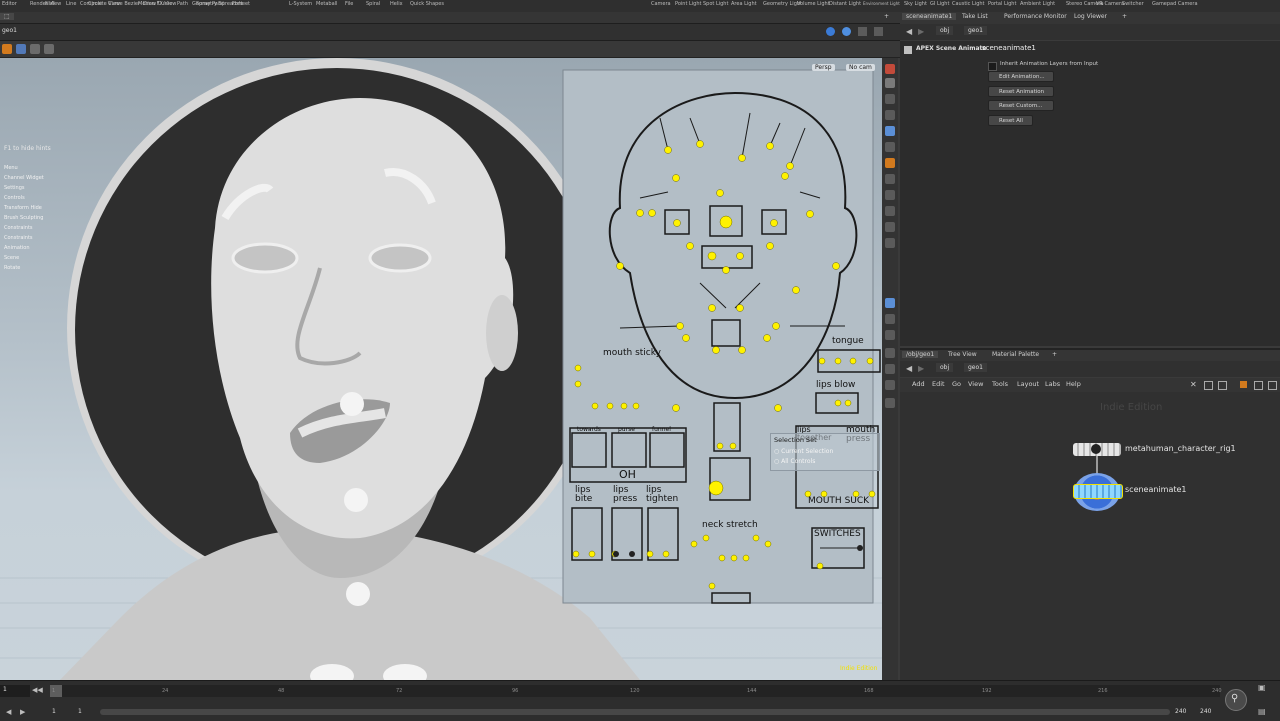 The image size is (1280, 721). I want to click on shelf-tool-path: Path, so click(182, 4).